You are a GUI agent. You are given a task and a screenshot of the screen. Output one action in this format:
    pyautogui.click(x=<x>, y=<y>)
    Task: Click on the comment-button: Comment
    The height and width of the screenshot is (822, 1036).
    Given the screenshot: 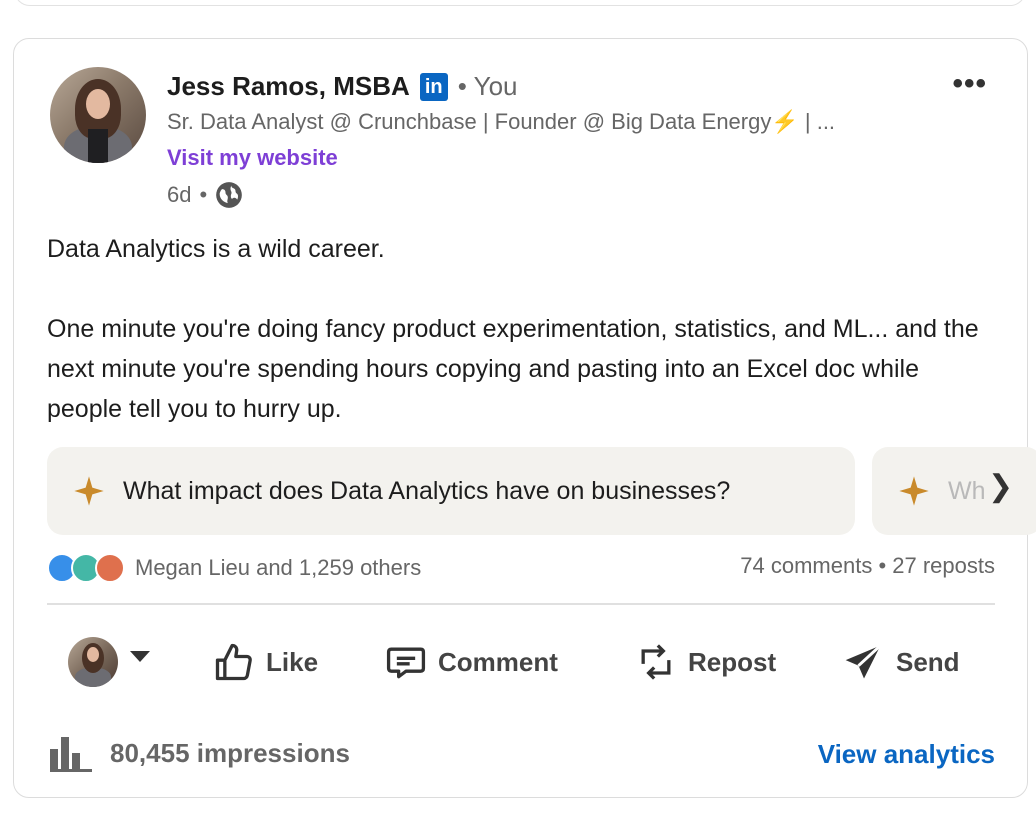 What is the action you would take?
    pyautogui.click(x=471, y=662)
    